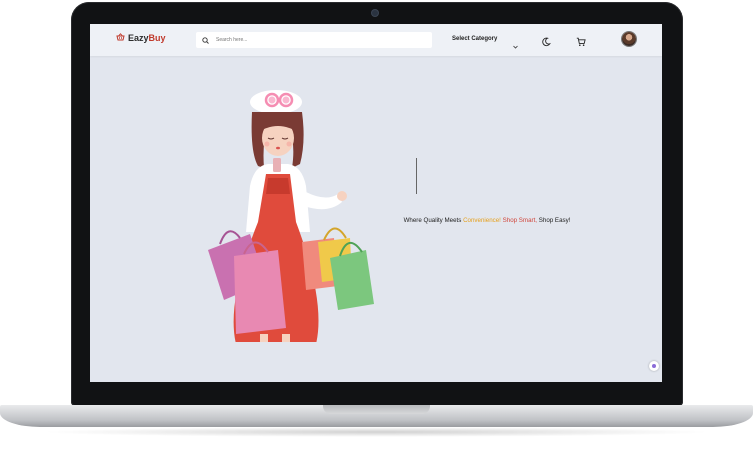 The image size is (753, 450). I want to click on tagline-shop-smart: Shop Smart,, so click(520, 220).